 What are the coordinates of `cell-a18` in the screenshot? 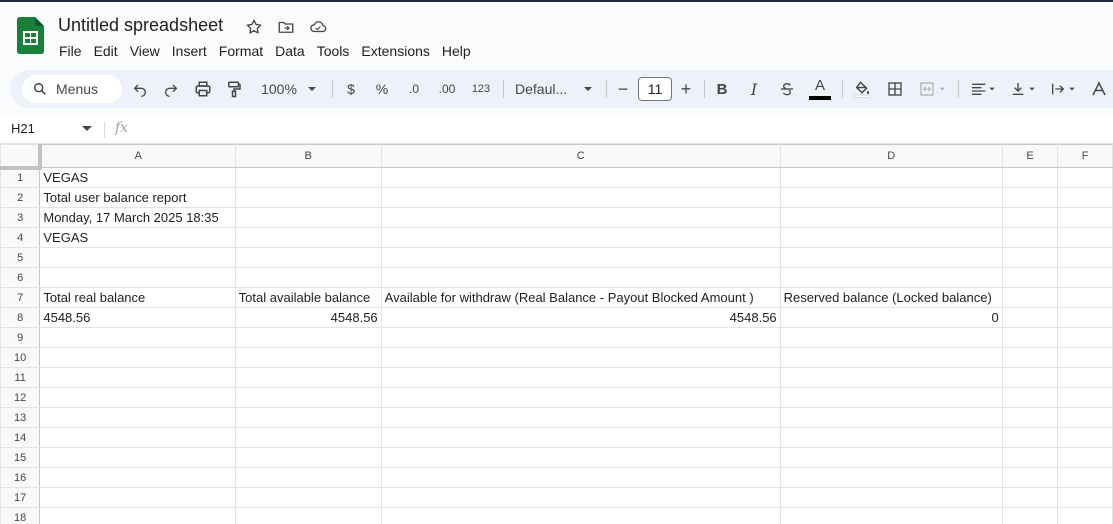 It's located at (137, 515).